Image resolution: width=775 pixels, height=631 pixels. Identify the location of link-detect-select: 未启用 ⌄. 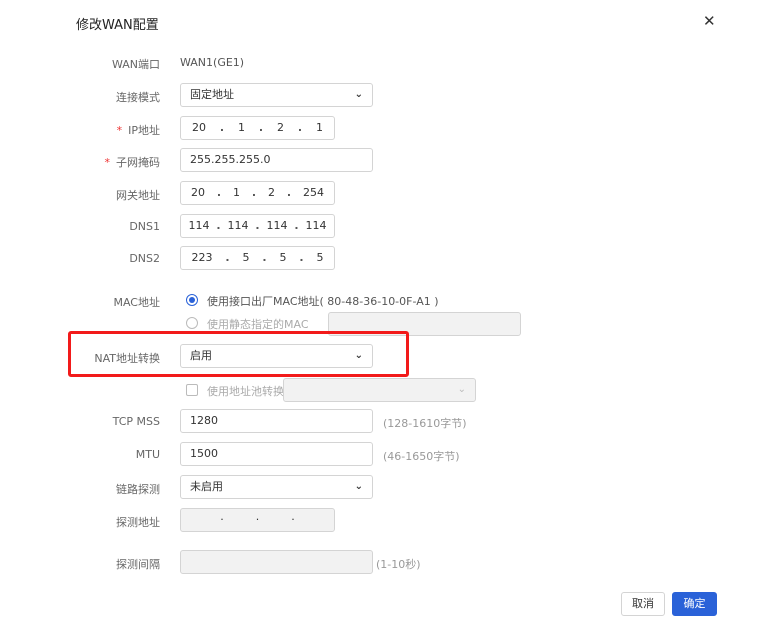
(276, 487).